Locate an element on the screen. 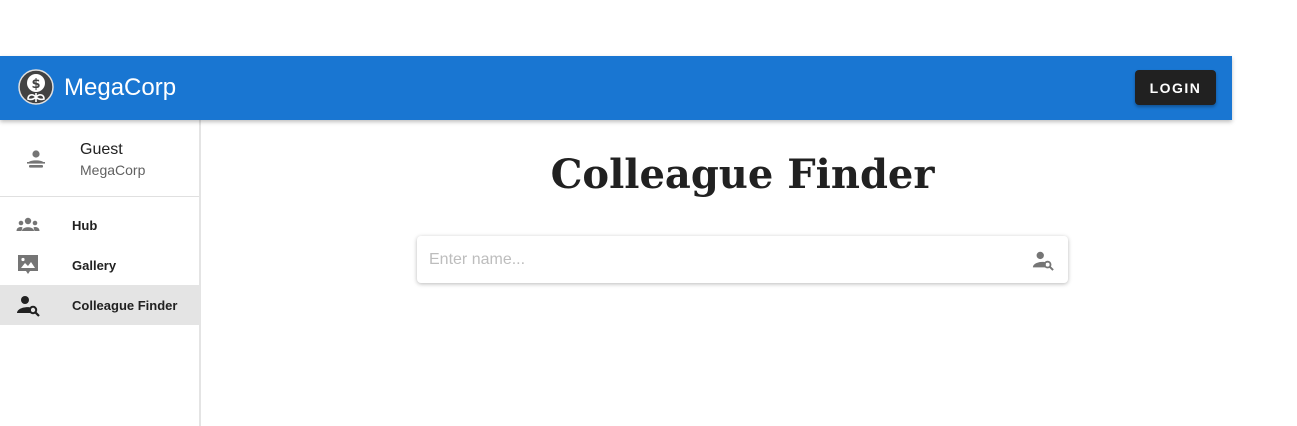 The image size is (1297, 426). sidebar-item-gallery: Gallery is located at coordinates (99, 265).